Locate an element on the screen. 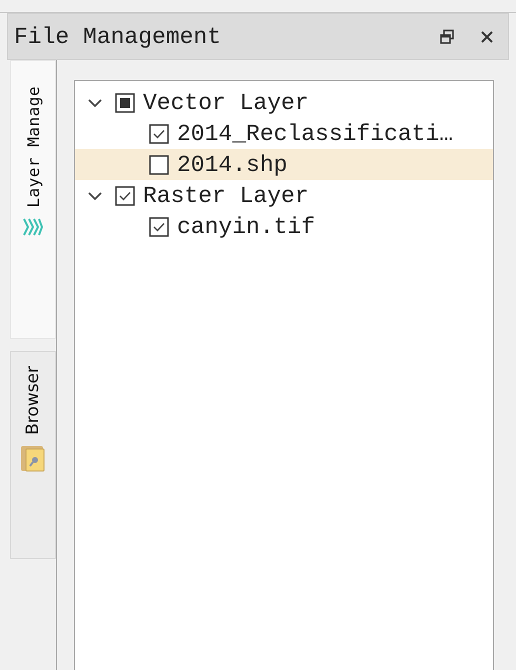  tree-row: Vector Layer is located at coordinates (284, 102).